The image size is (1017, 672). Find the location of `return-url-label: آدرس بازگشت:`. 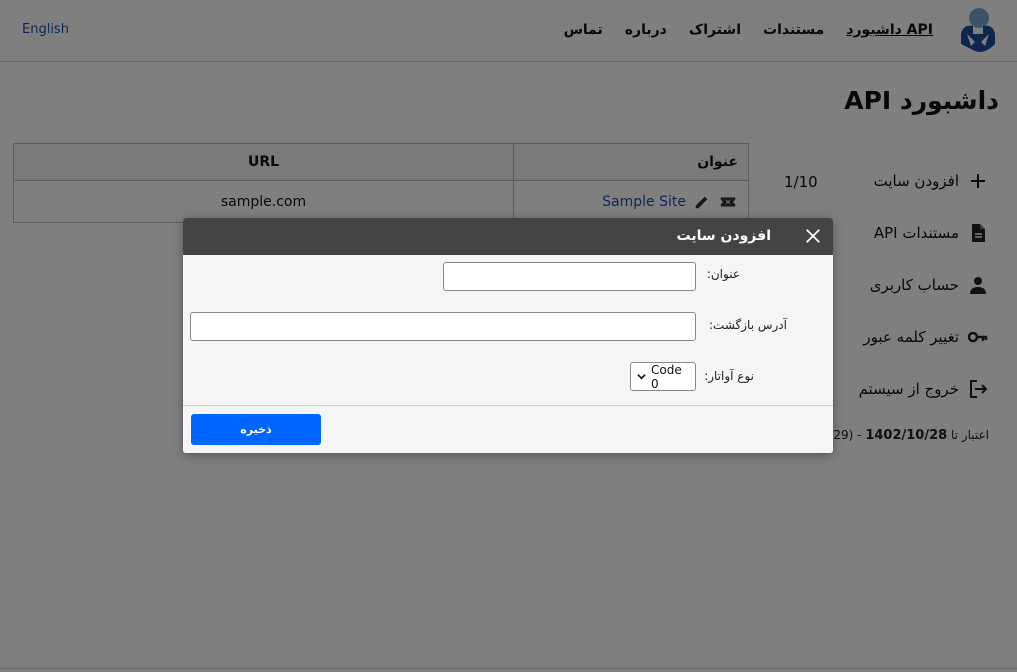

return-url-label: آدرس بازگشت: is located at coordinates (748, 325).